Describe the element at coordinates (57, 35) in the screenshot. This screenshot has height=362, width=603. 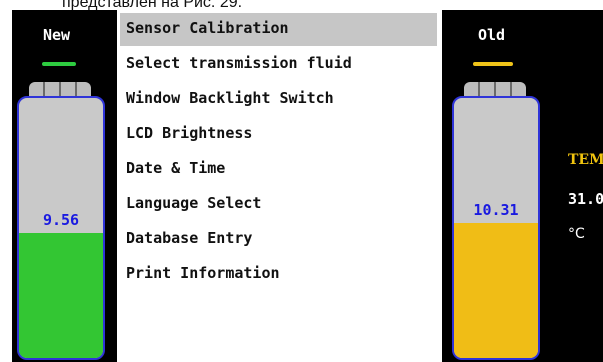
I see `new-fluid-label: New` at that location.